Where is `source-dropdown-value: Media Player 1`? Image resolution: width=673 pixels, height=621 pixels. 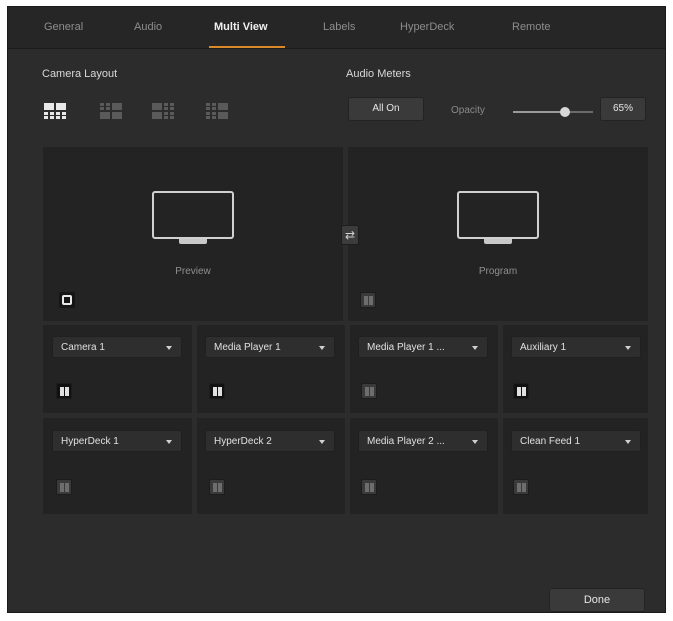
source-dropdown-value: Media Player 1 is located at coordinates (247, 347).